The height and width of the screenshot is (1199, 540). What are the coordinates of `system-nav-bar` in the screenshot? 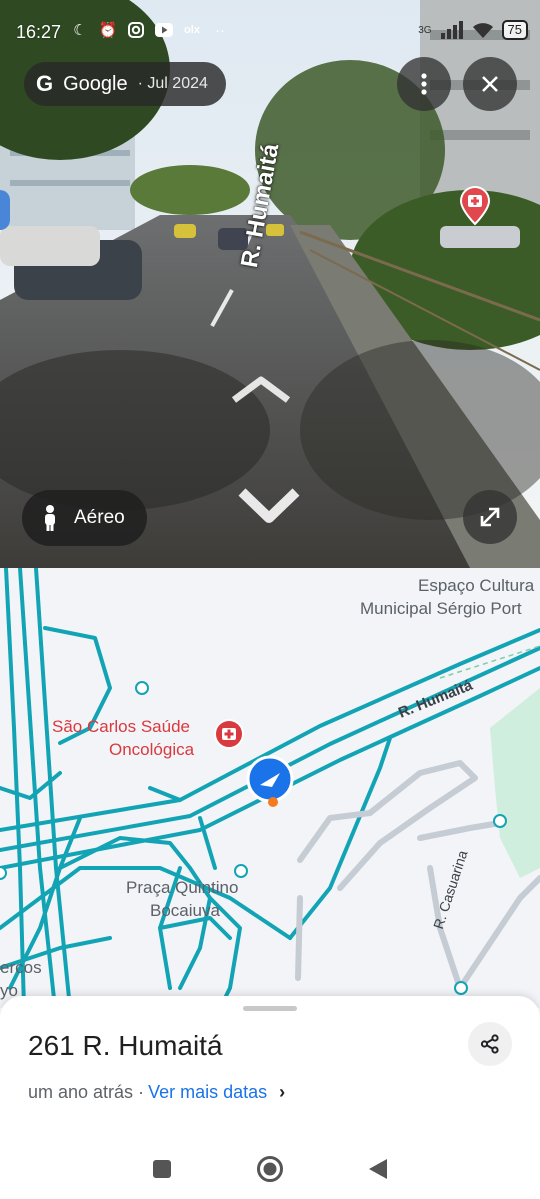 It's located at (270, 1168).